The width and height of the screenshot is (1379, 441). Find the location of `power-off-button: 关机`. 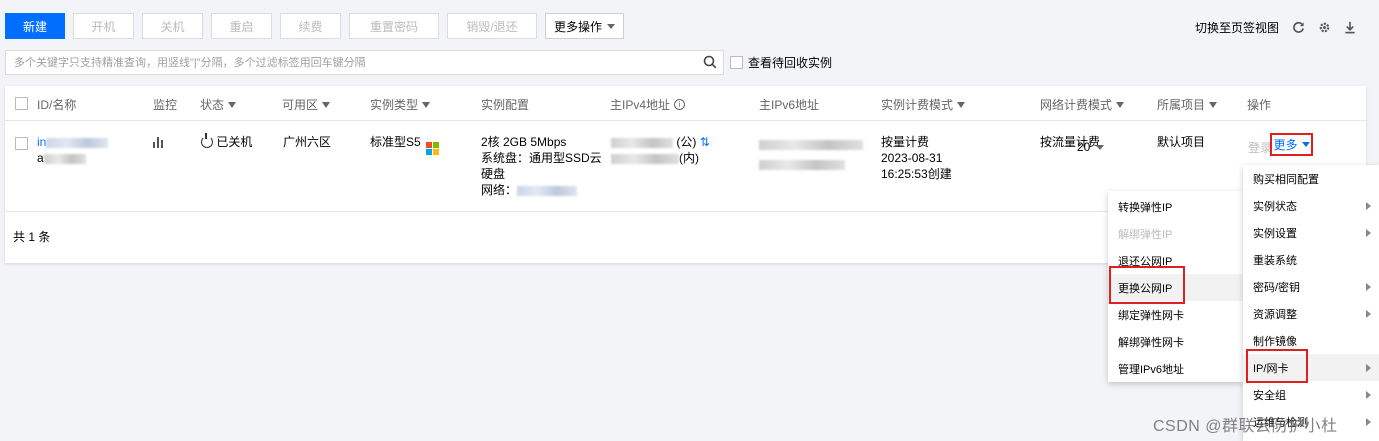

power-off-button: 关机 is located at coordinates (172, 26).